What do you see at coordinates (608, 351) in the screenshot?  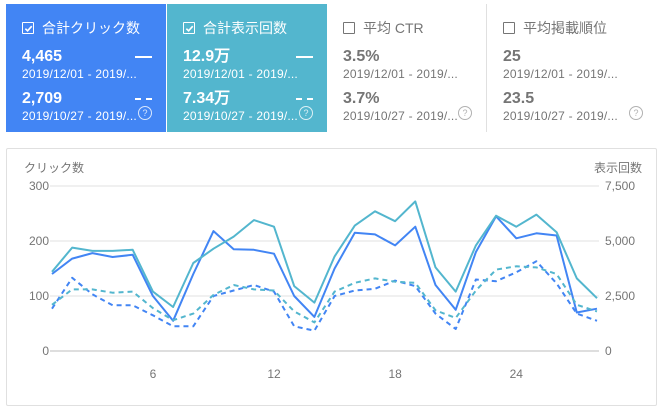 I see `right-tick-label: 0` at bounding box center [608, 351].